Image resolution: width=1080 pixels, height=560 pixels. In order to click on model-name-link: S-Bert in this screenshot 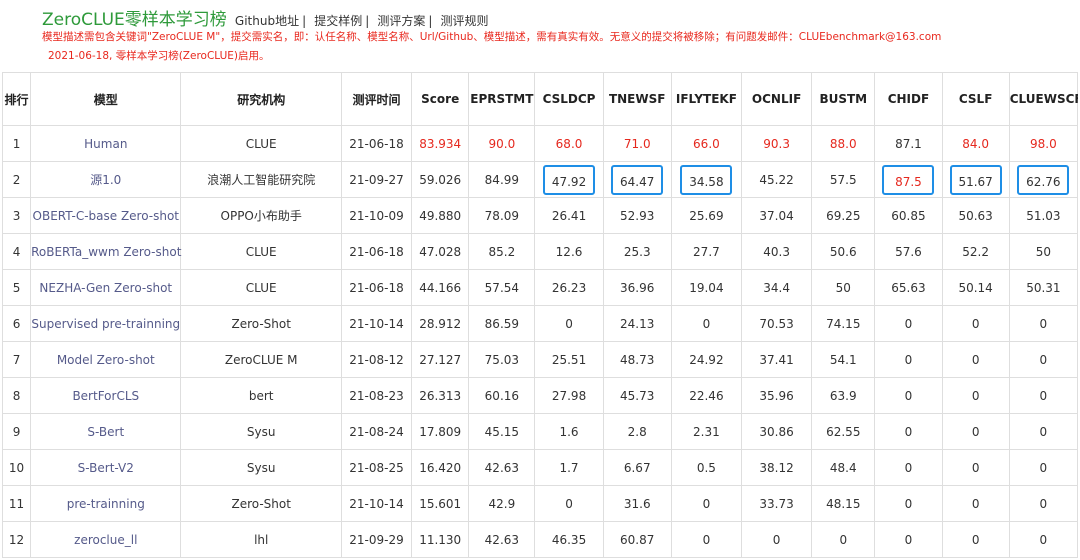, I will do `click(106, 431)`.